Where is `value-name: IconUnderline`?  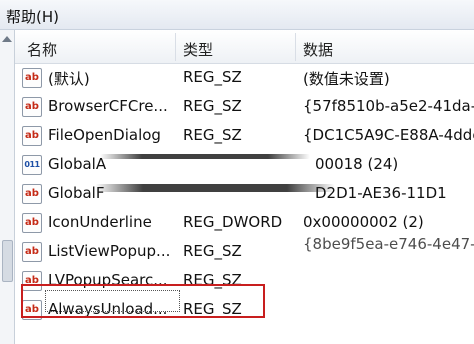 value-name: IconUnderline is located at coordinates (100, 222).